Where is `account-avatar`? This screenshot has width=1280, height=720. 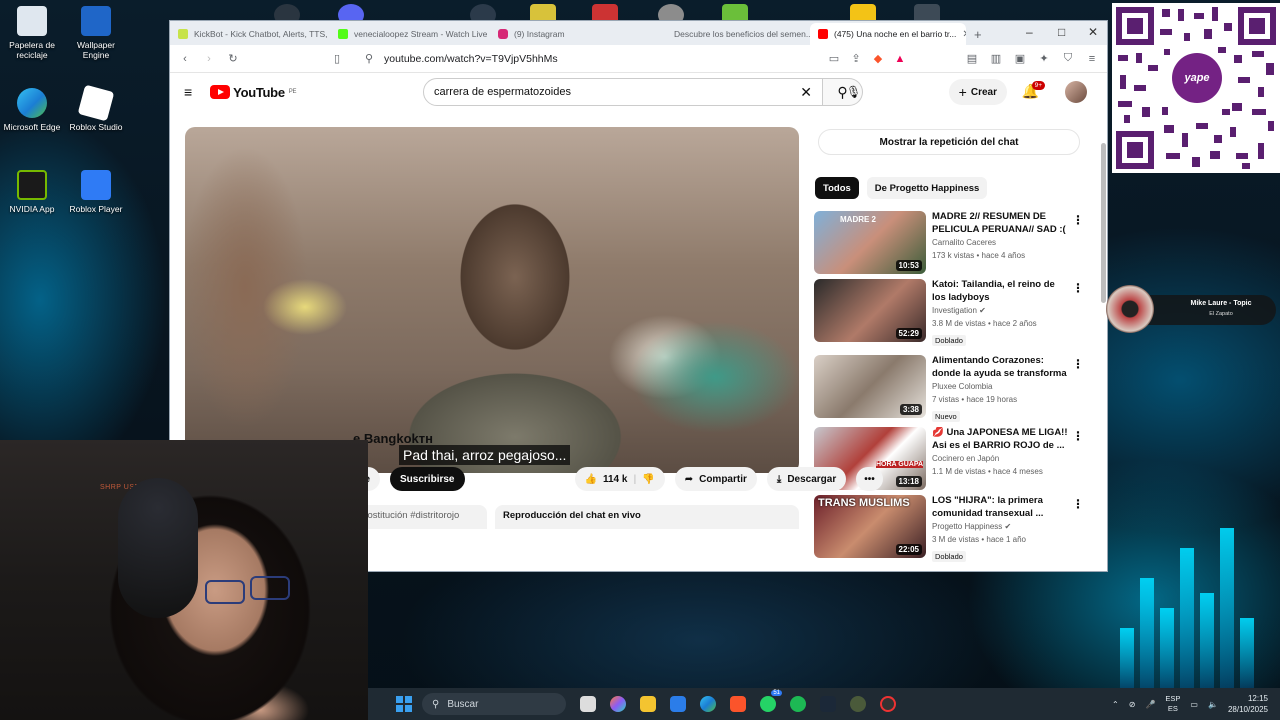
account-avatar is located at coordinates (1076, 92).